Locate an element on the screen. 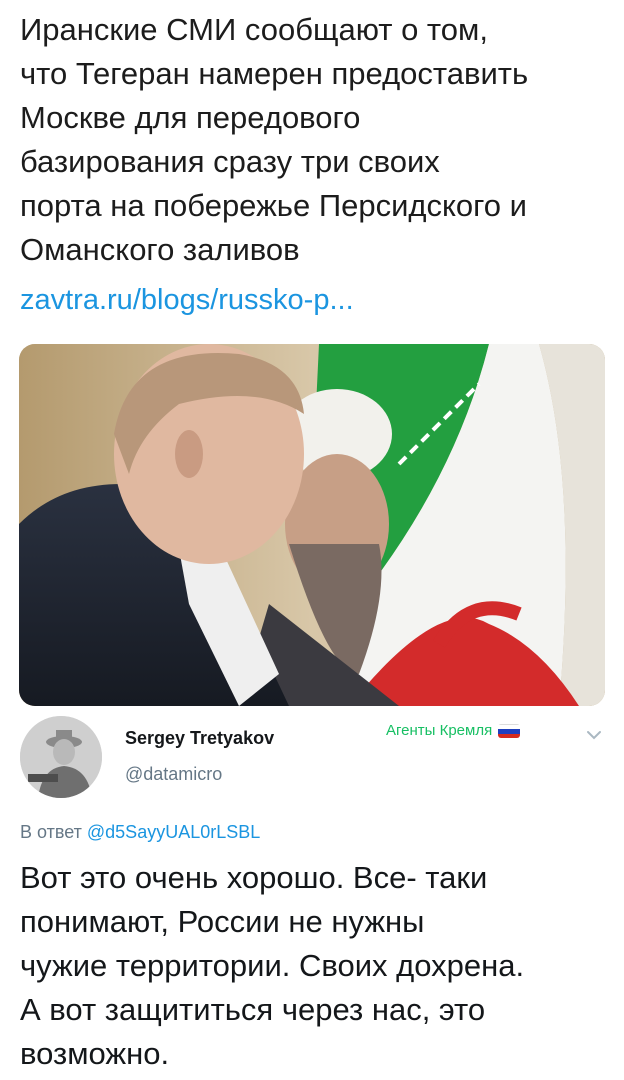 This screenshot has height=1080, width=624. author-name: Sergey Tretyakov is located at coordinates (199, 738).